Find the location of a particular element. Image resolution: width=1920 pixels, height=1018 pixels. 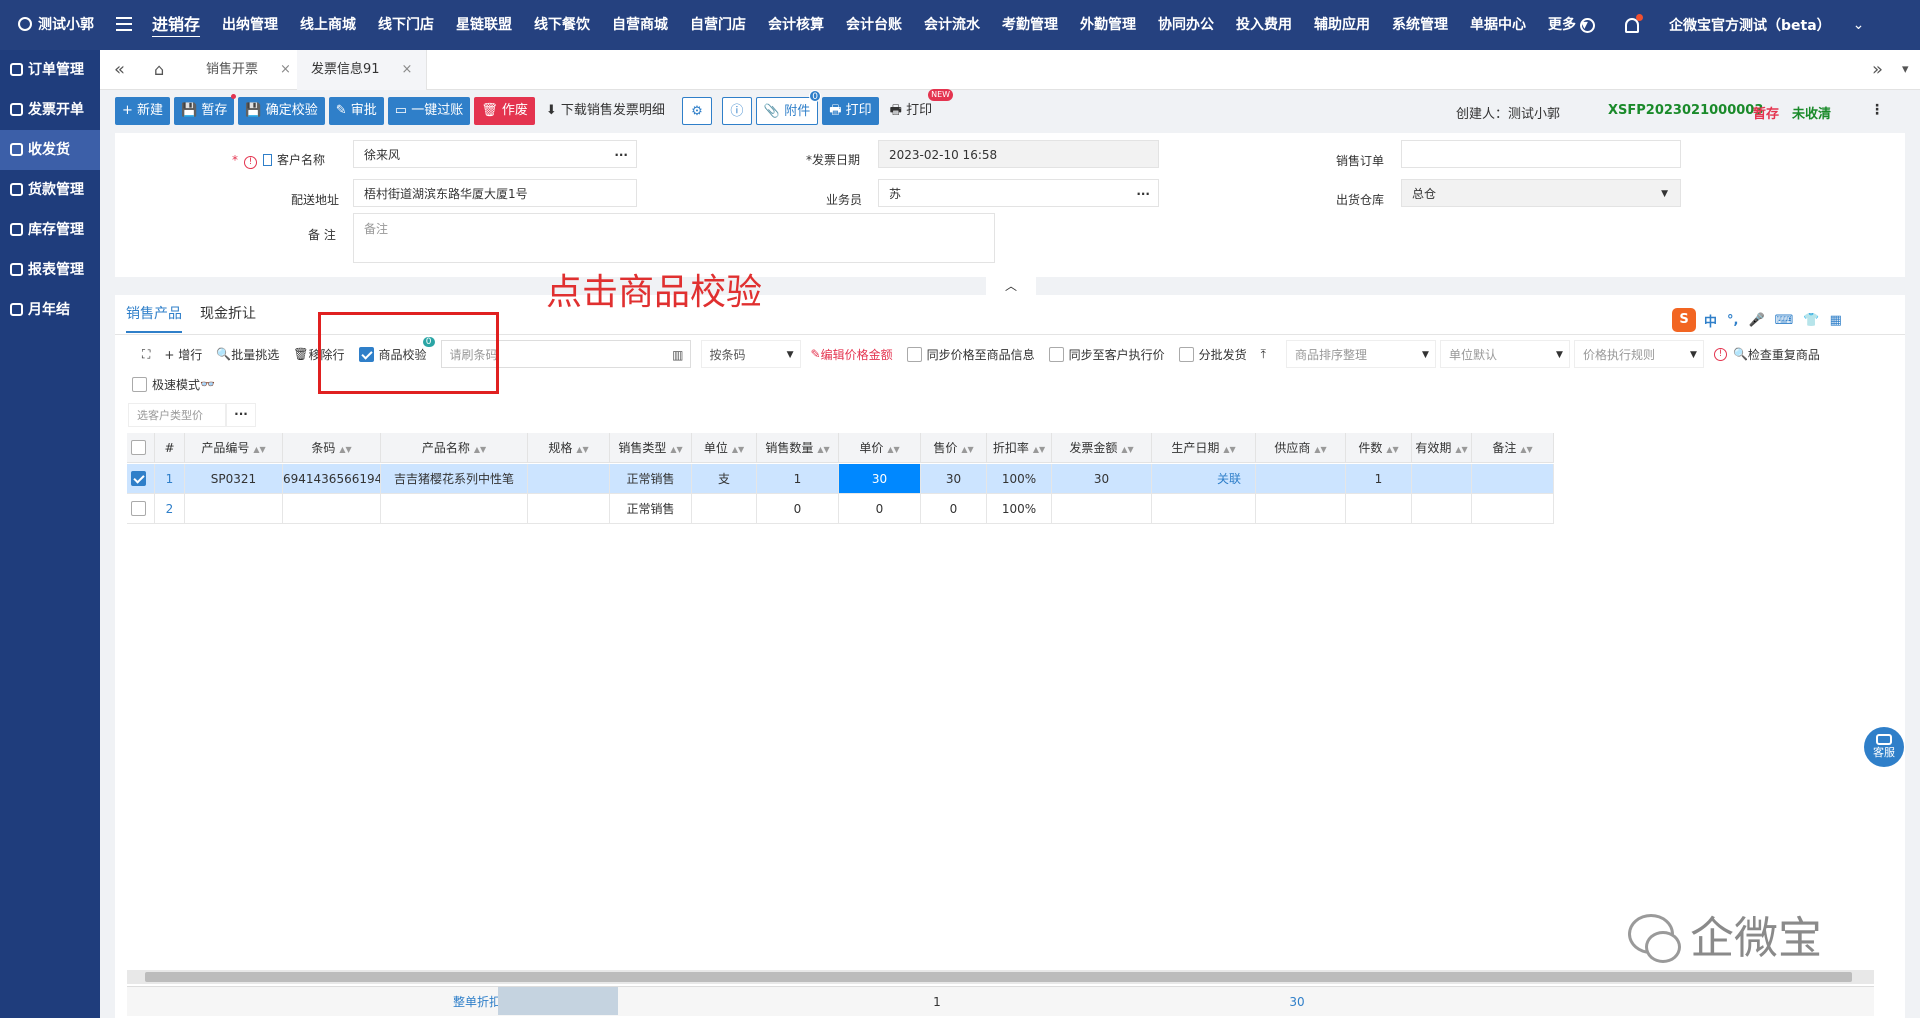

company-selector: 企微宝官方测试（beta） is located at coordinates (1750, 25).